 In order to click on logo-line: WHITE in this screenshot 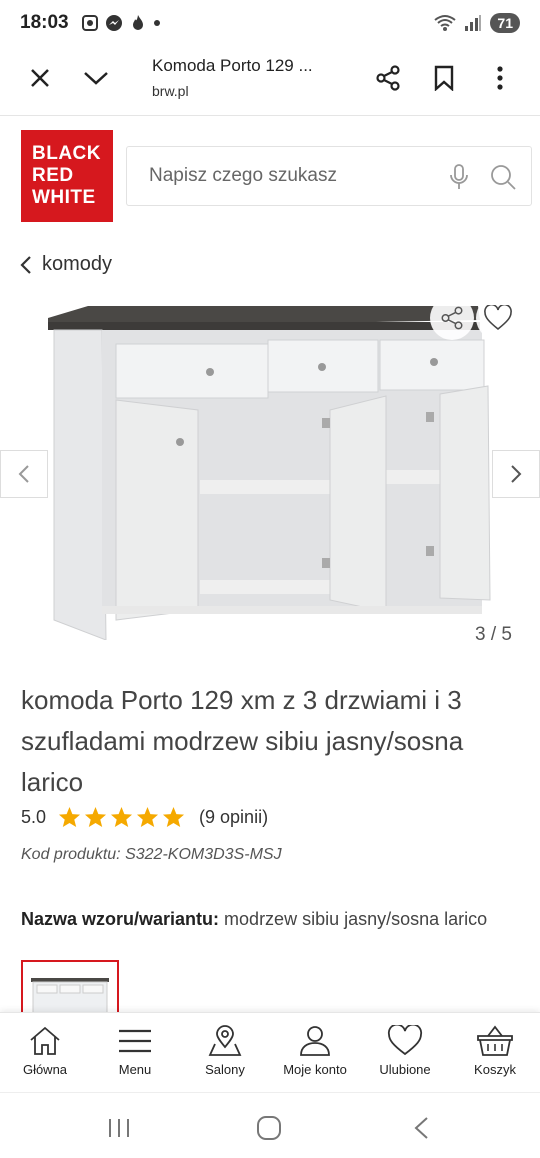, I will do `click(64, 197)`.